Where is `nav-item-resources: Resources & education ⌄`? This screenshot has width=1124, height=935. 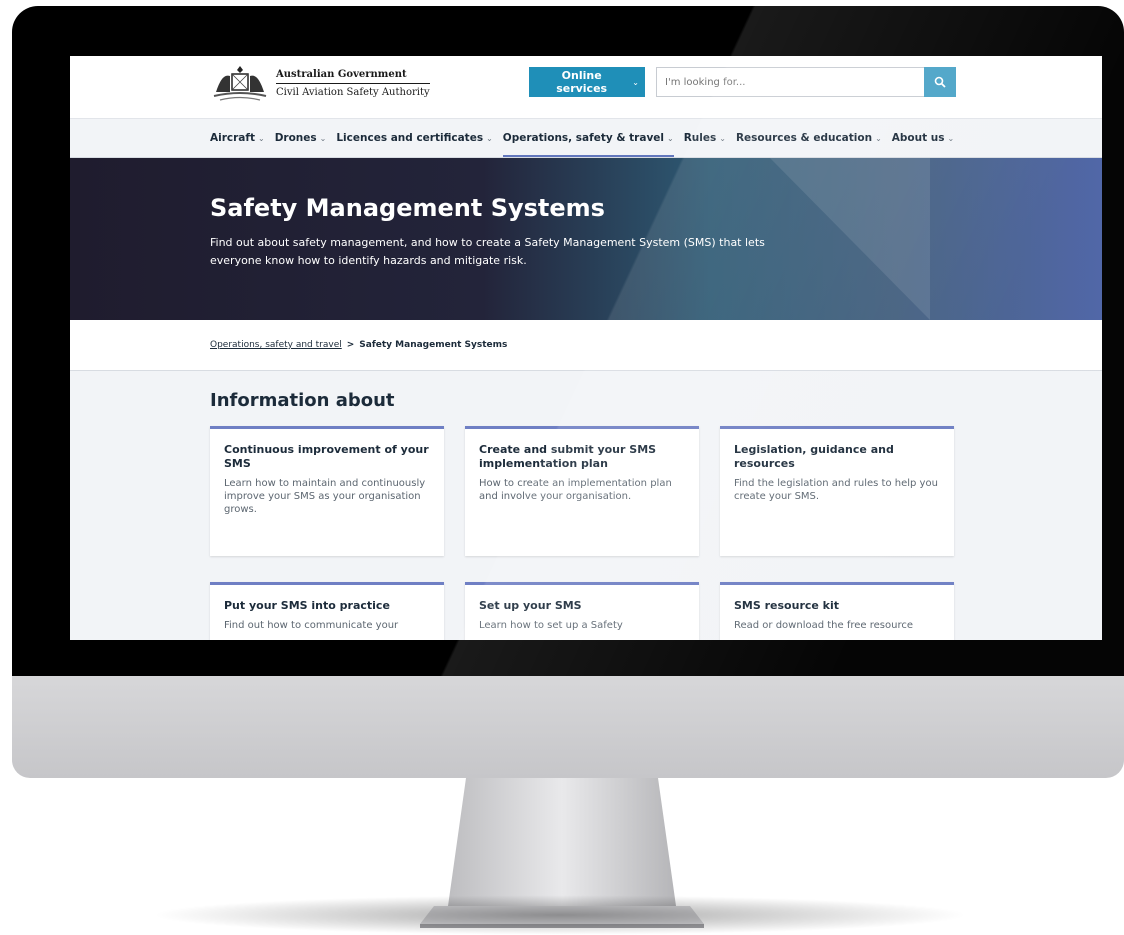
nav-item-resources: Resources & education ⌄ is located at coordinates (809, 138).